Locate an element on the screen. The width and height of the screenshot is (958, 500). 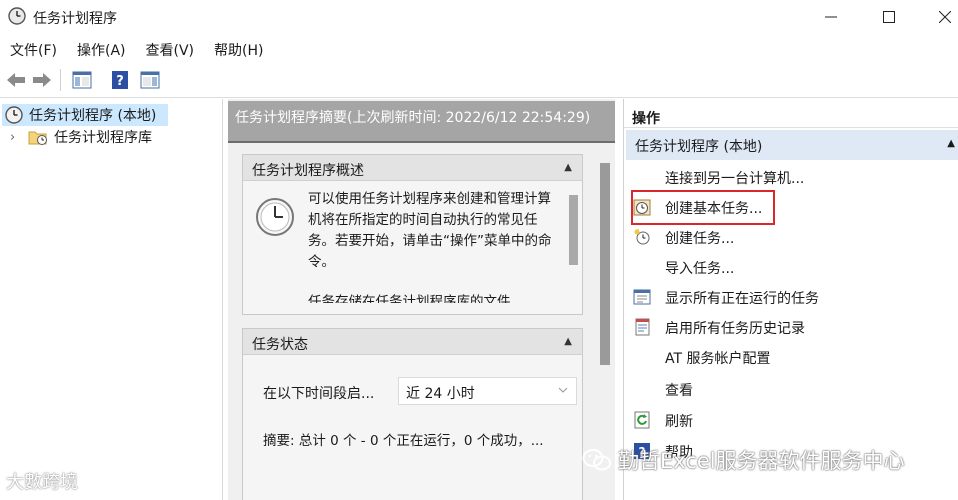
running-tasks-icon is located at coordinates (642, 297).